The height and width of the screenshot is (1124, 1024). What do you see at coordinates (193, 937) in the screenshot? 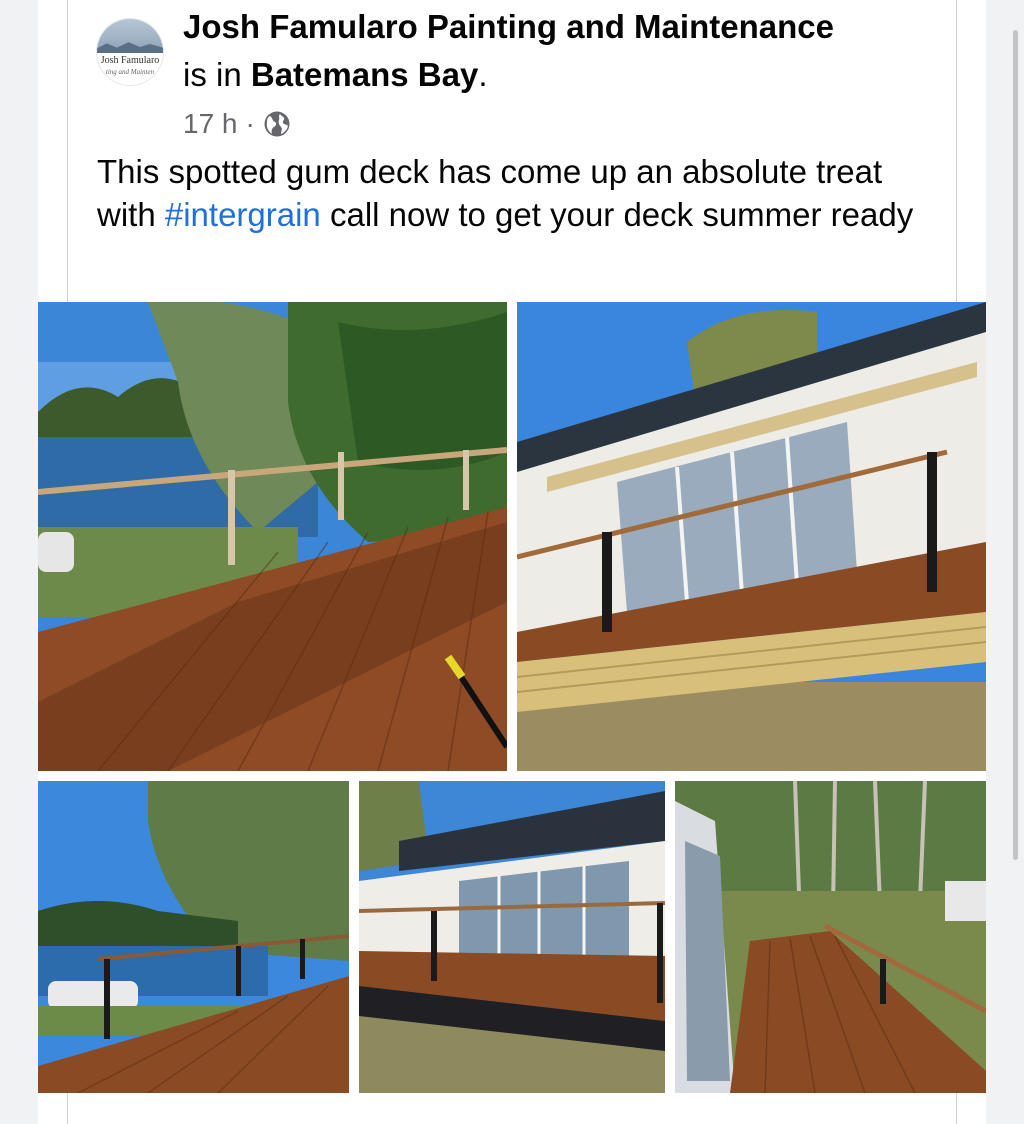
I see `photo-deck-lake-car` at bounding box center [193, 937].